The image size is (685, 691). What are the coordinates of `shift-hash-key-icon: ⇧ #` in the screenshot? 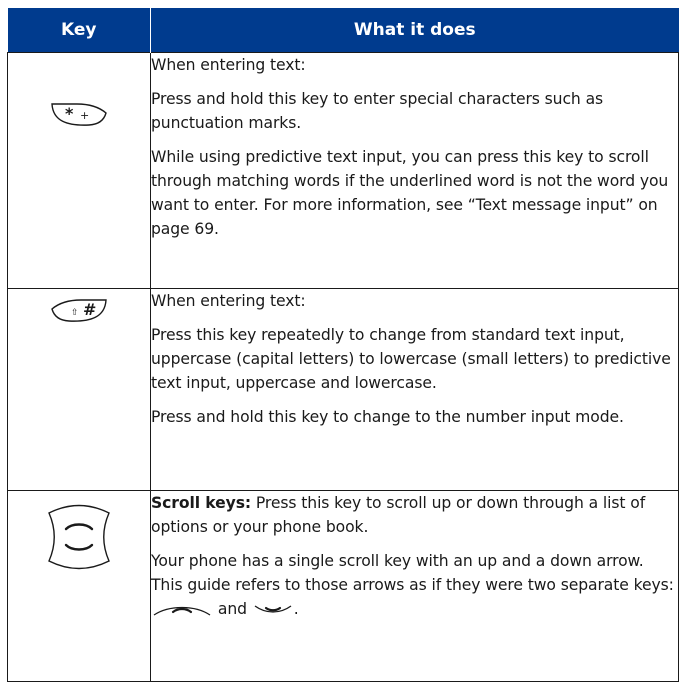 It's located at (79, 310).